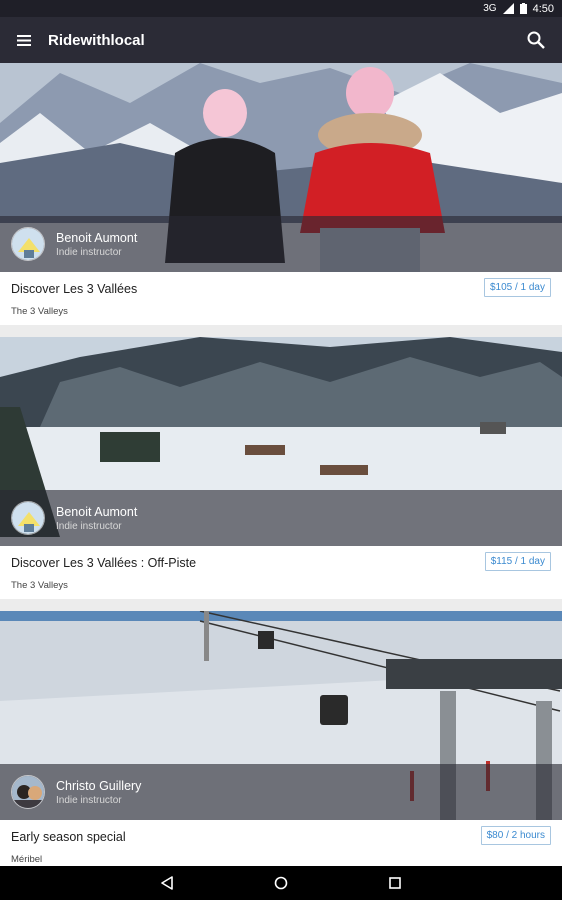 This screenshot has height=900, width=562. What do you see at coordinates (74, 289) in the screenshot?
I see `listing-title: Discover Les 3 Vallées` at bounding box center [74, 289].